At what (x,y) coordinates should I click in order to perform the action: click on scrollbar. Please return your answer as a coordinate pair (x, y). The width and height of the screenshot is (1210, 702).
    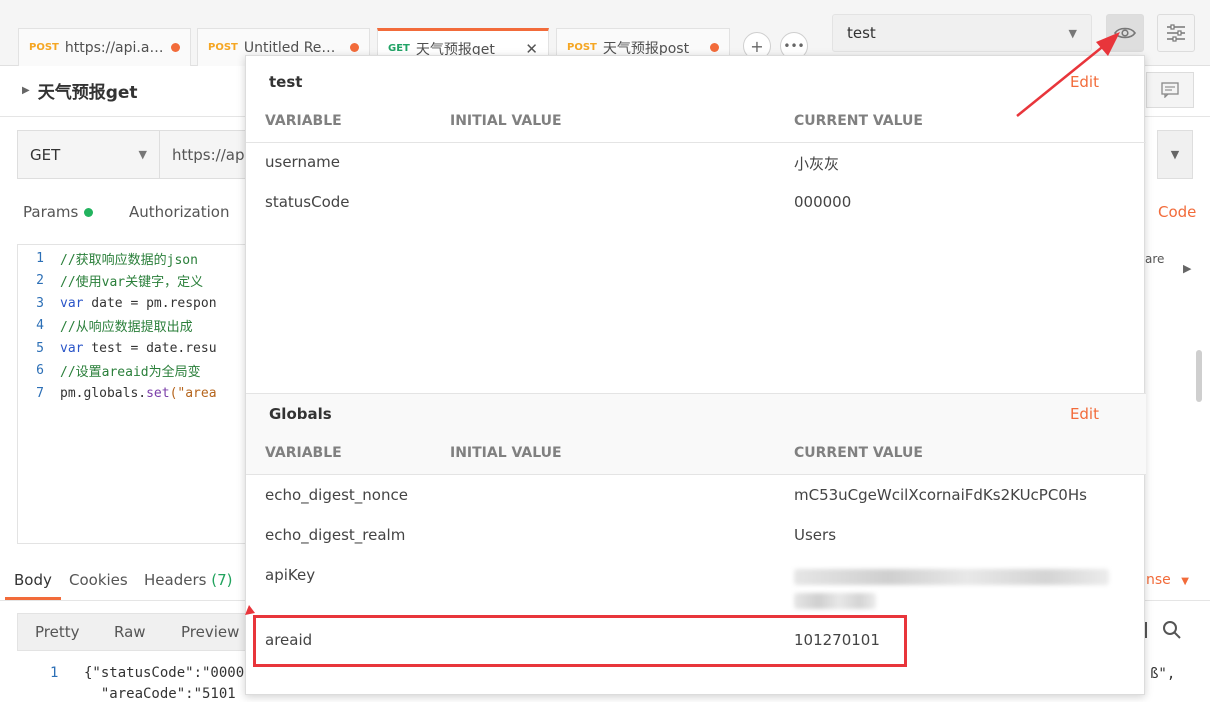
    Looking at the image, I should click on (1199, 376).